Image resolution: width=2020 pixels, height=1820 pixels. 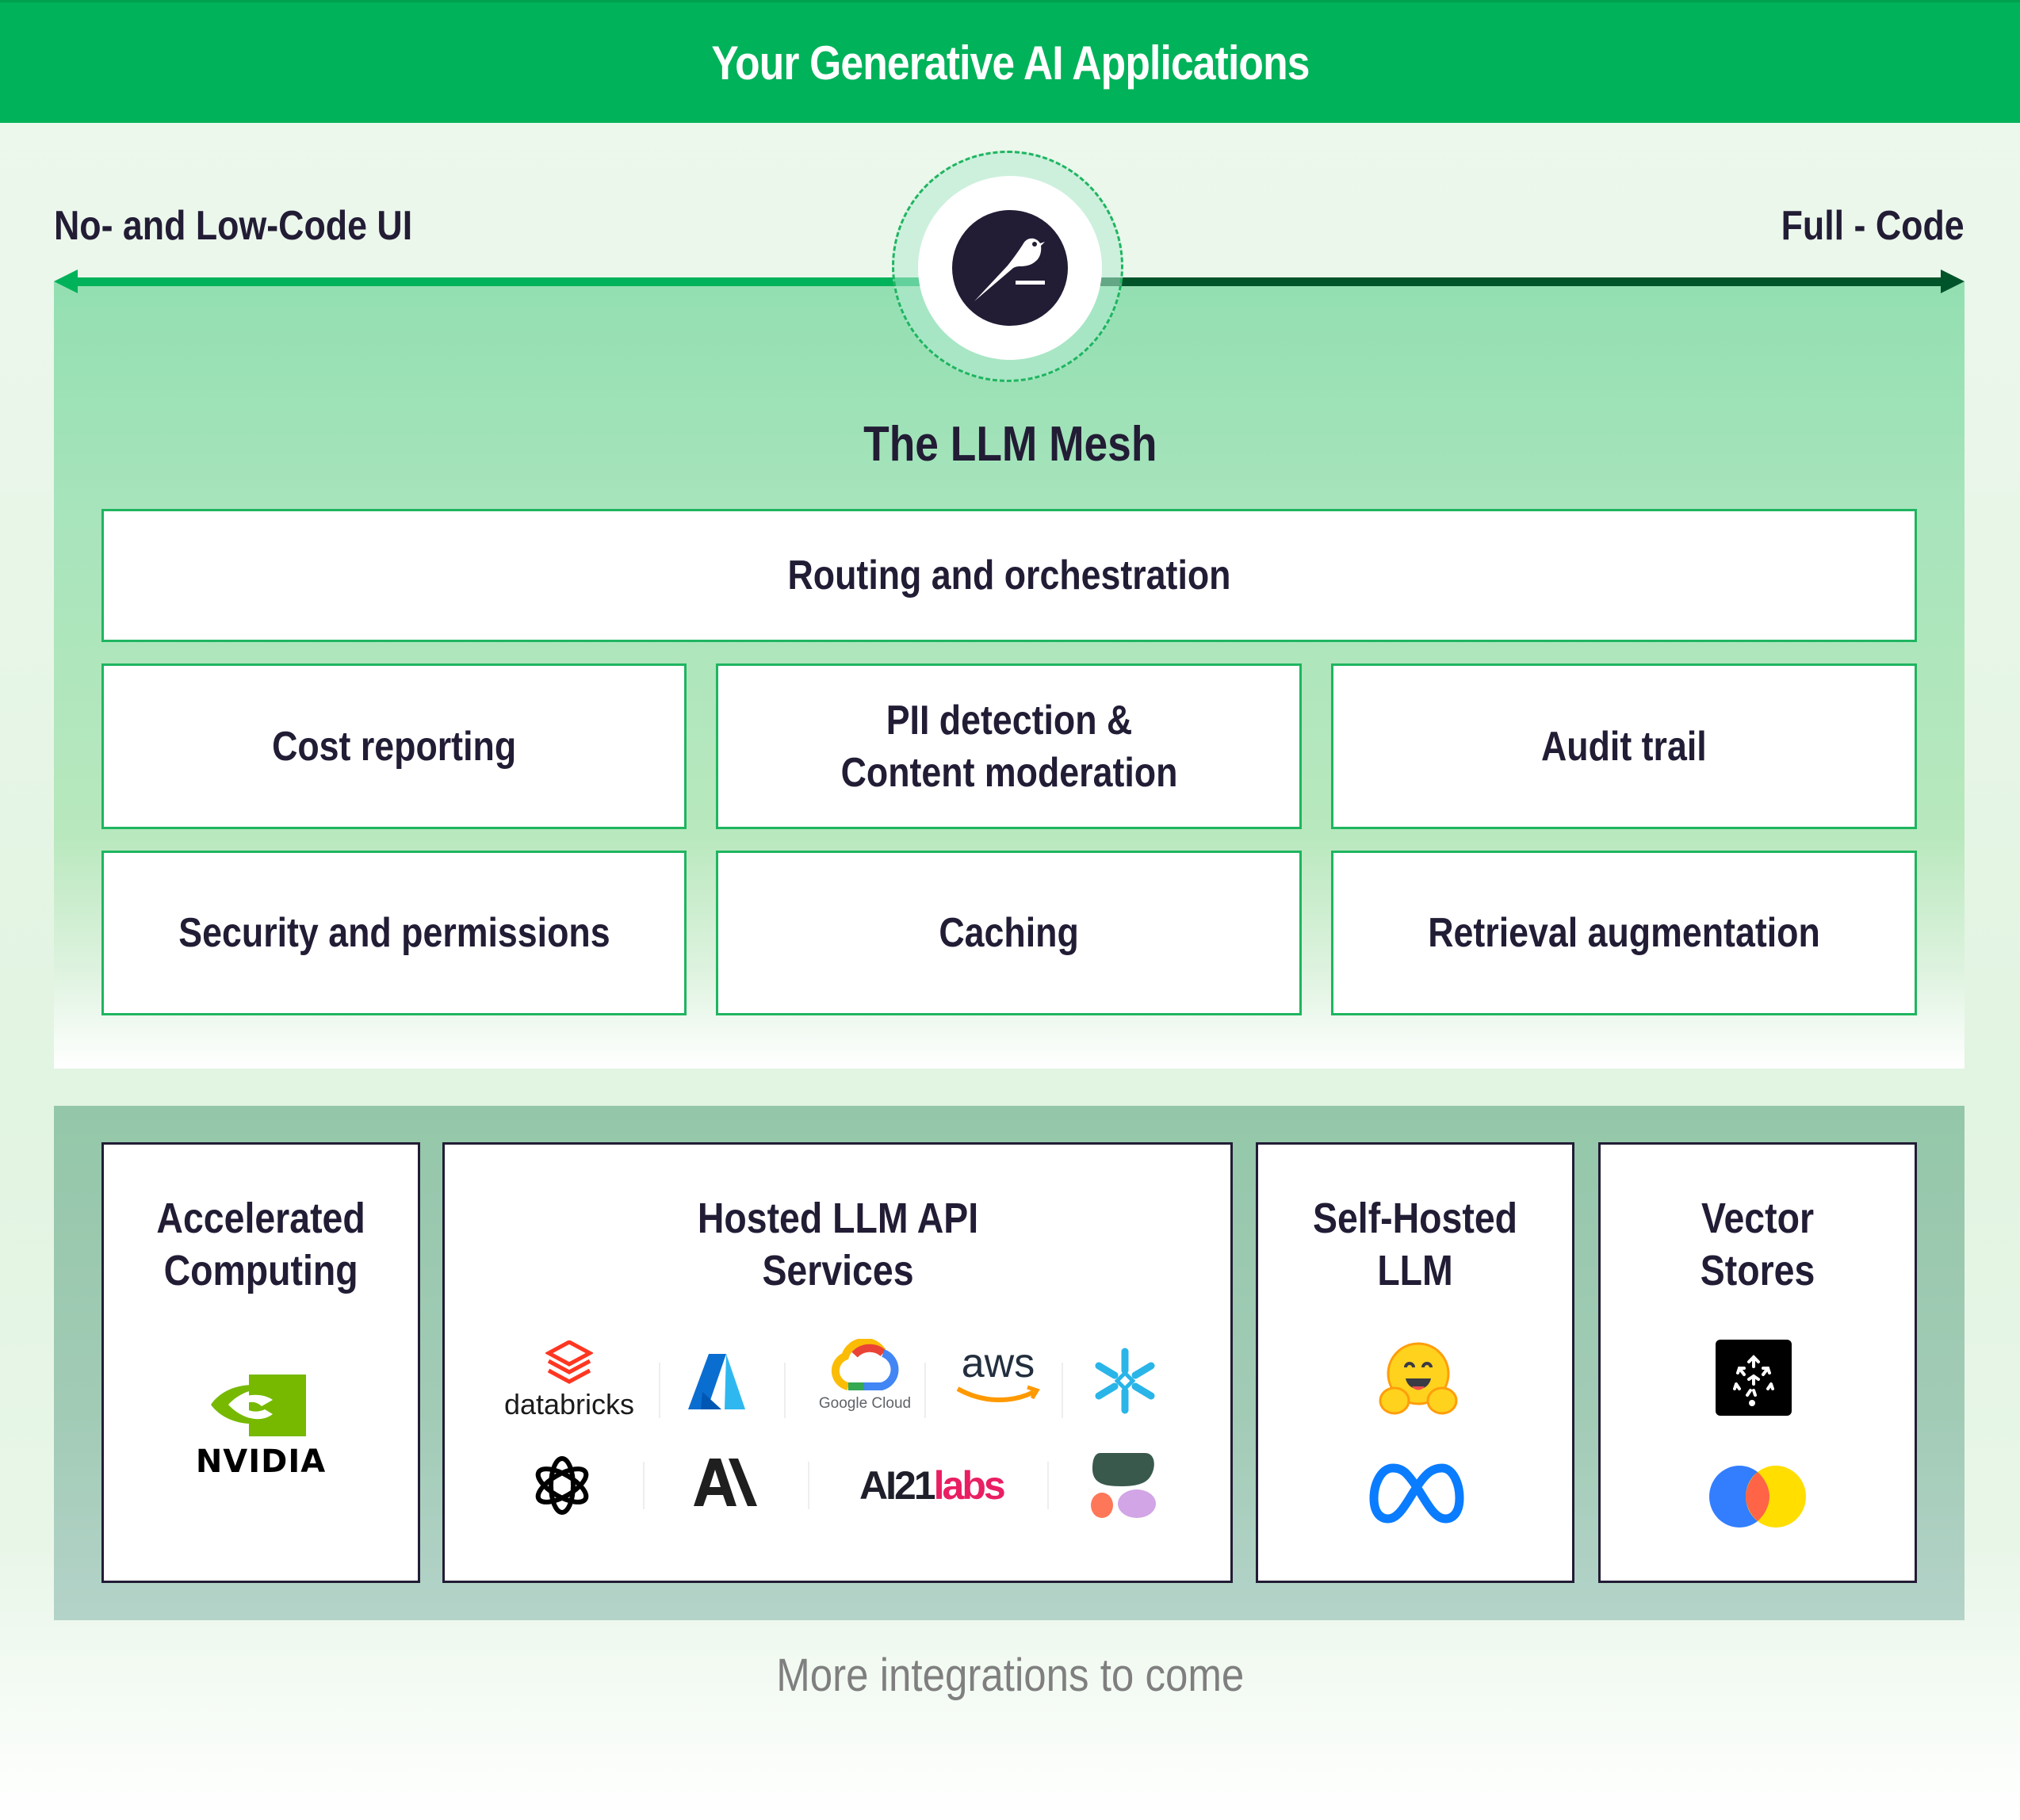 What do you see at coordinates (394, 746) in the screenshot?
I see `cost-reporting-box: Cost reporting` at bounding box center [394, 746].